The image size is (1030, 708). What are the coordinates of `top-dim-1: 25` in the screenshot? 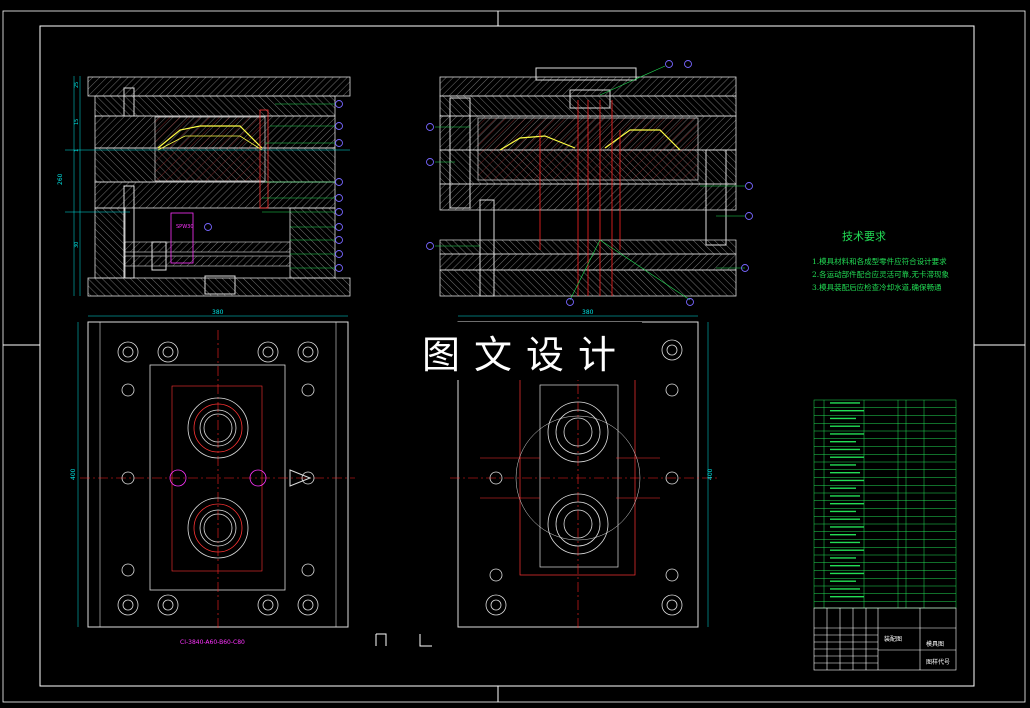 It's located at (77, 85).